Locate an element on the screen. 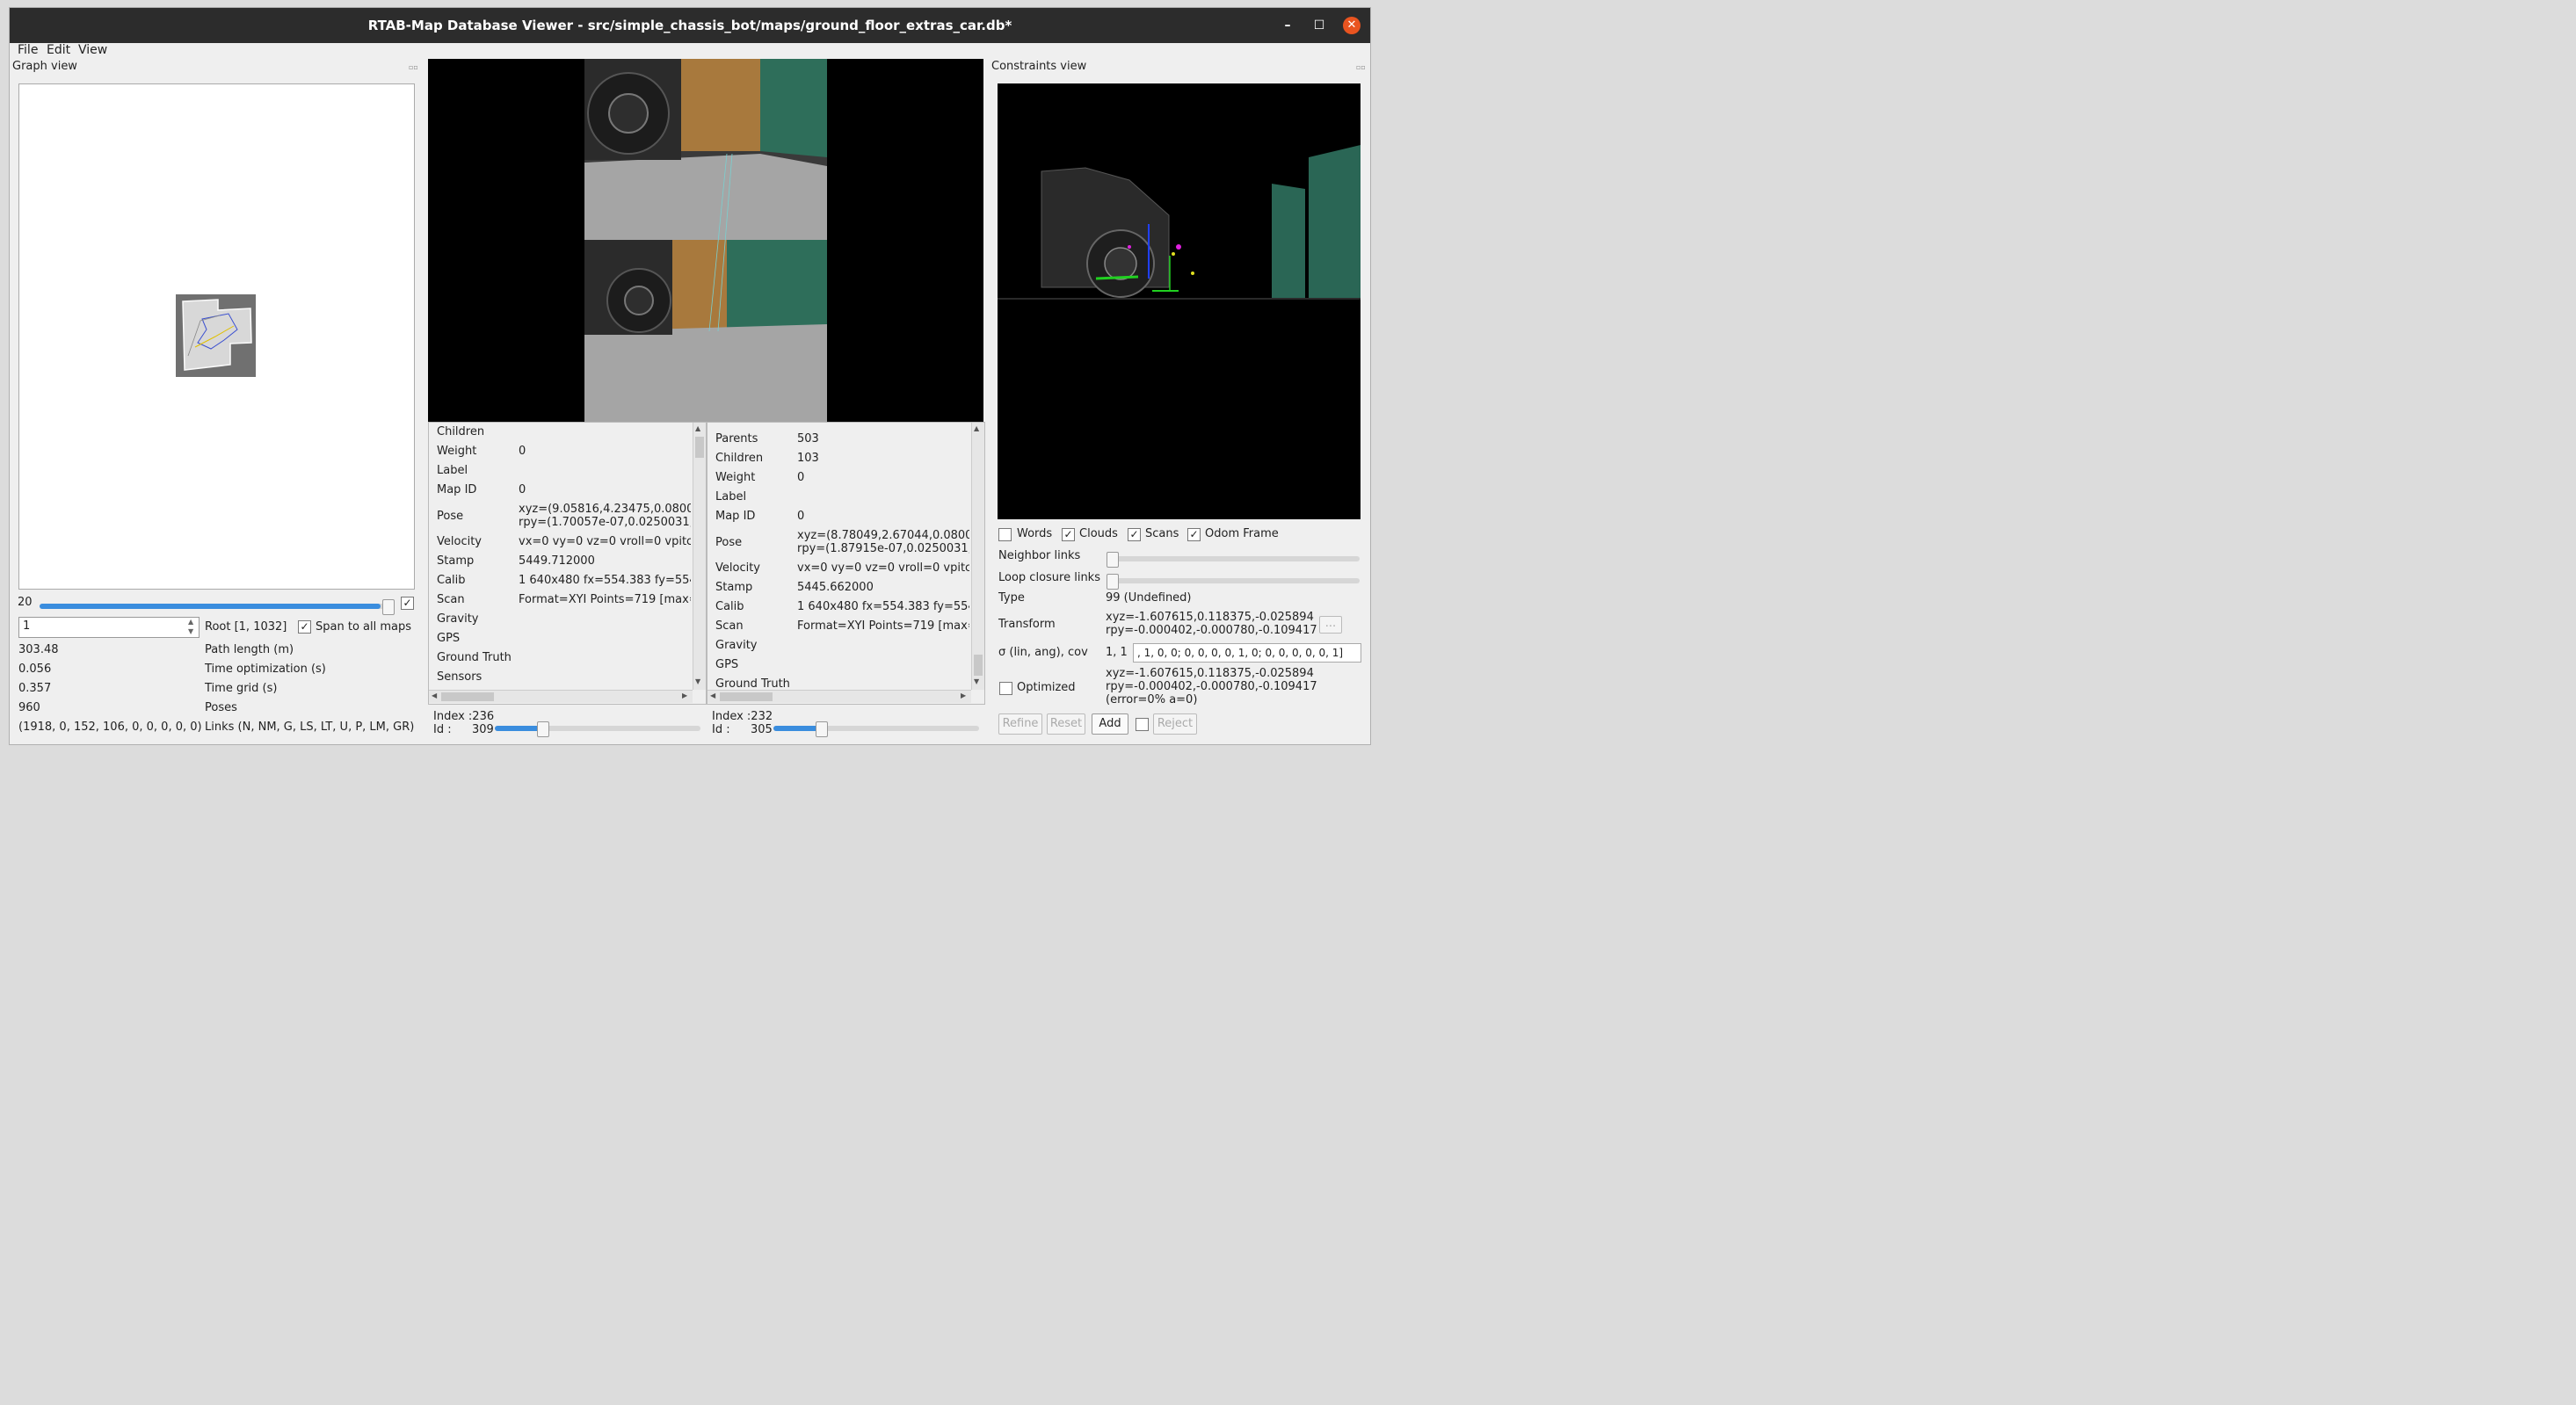  root-range-label: Root [1, 1032] is located at coordinates (246, 627).